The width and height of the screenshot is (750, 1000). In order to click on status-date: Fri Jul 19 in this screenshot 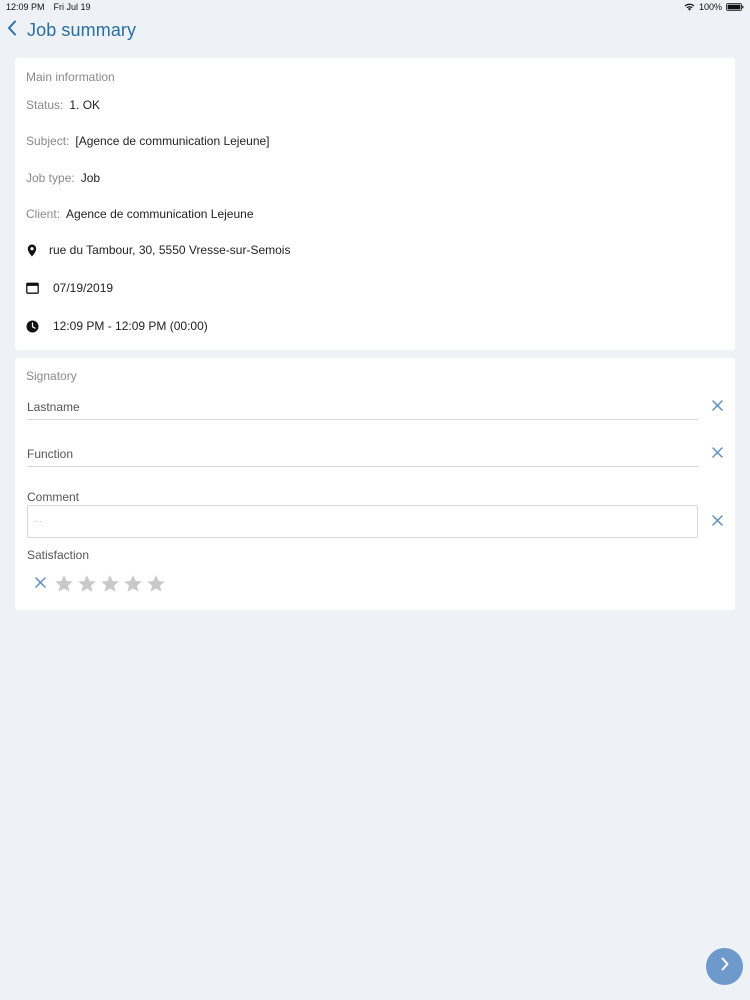, I will do `click(72, 7)`.